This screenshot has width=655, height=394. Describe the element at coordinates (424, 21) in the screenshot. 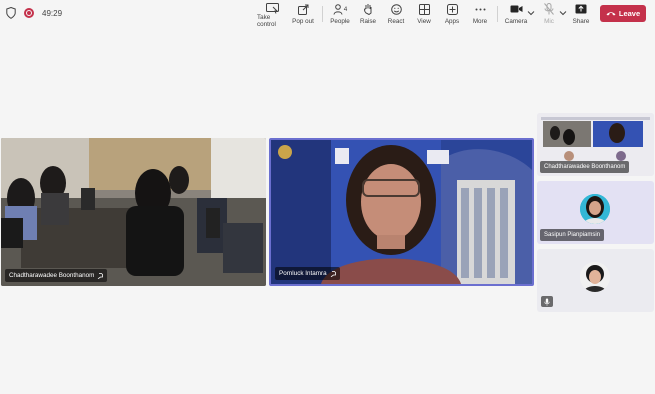

I see `view-label: View` at that location.